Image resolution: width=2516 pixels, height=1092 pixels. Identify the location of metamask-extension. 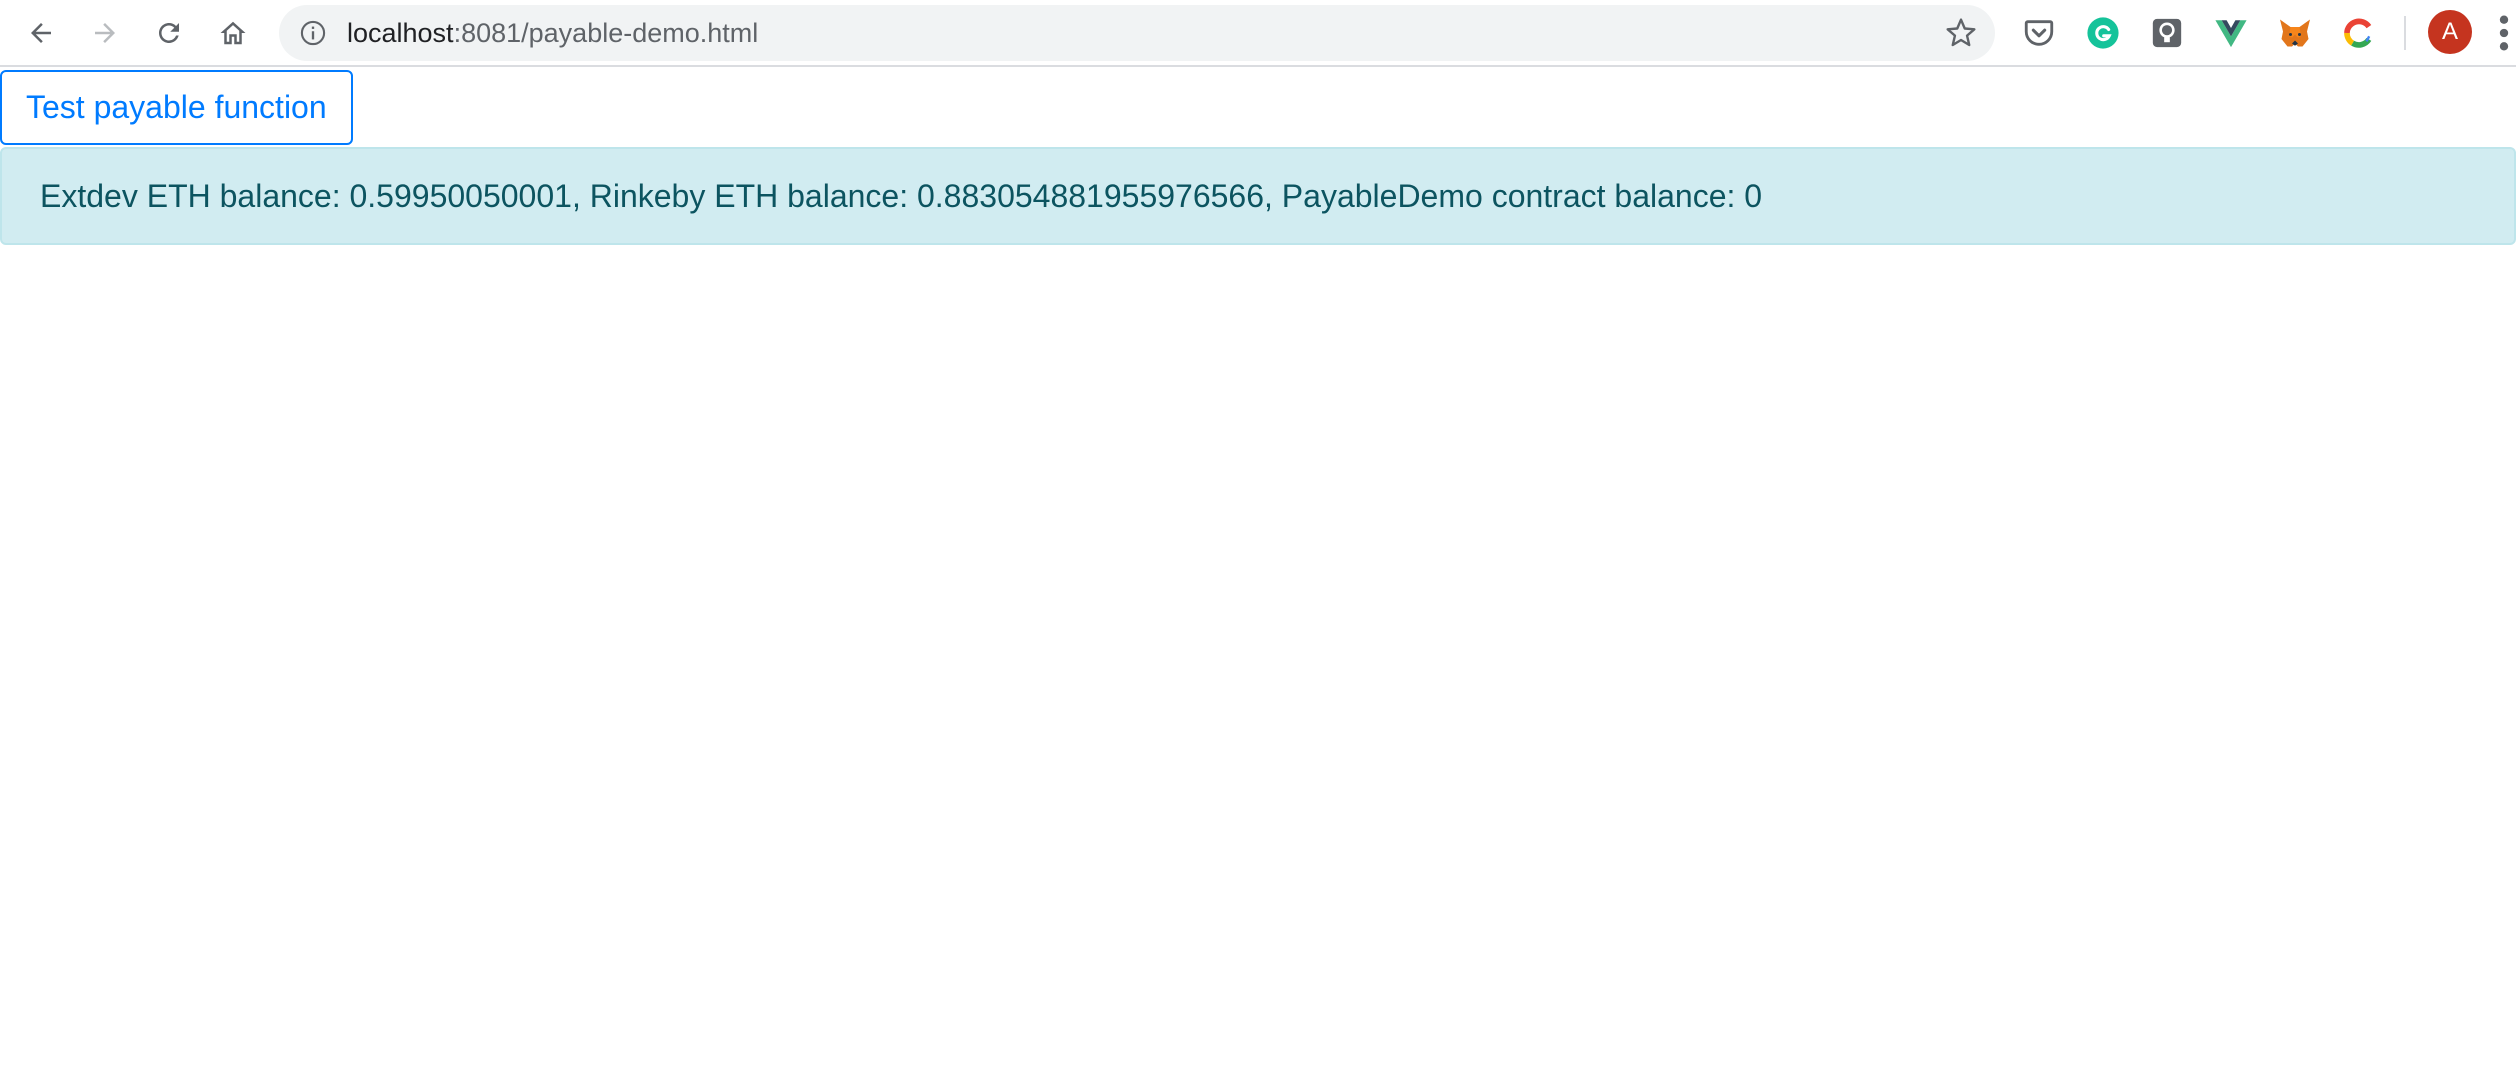
(2295, 33).